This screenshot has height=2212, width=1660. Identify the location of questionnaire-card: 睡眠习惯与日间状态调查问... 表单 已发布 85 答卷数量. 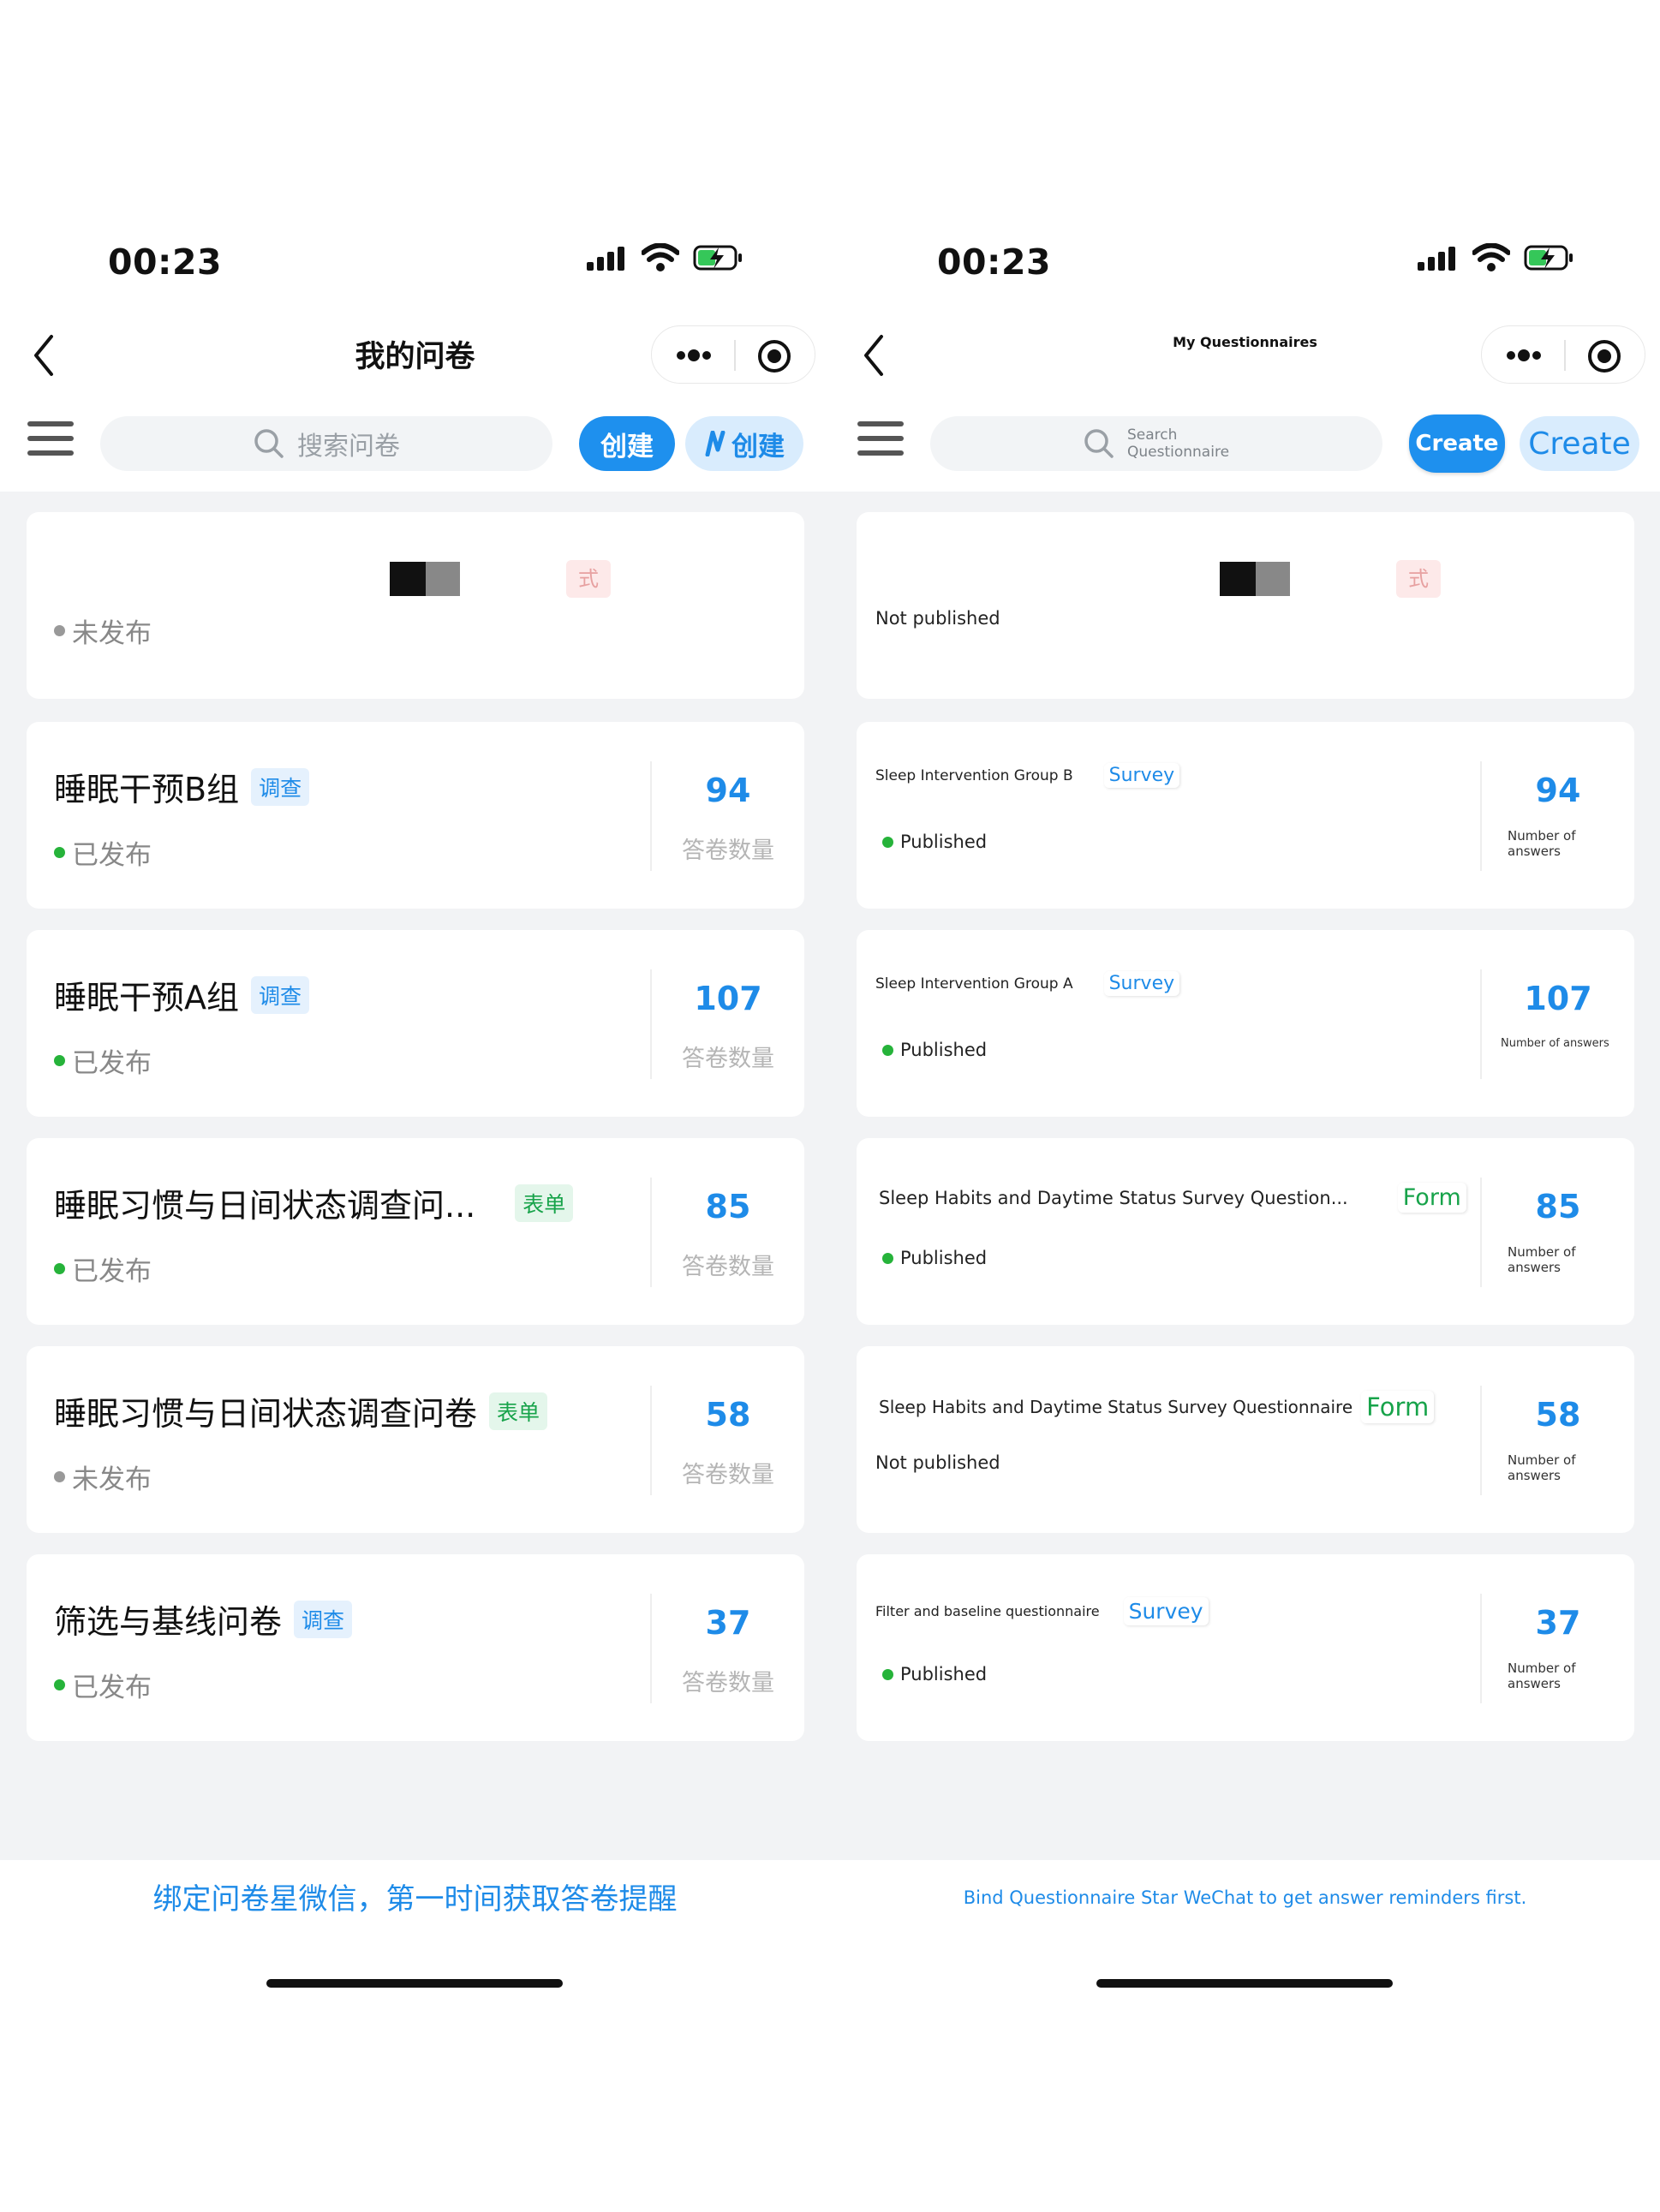
(415, 1231).